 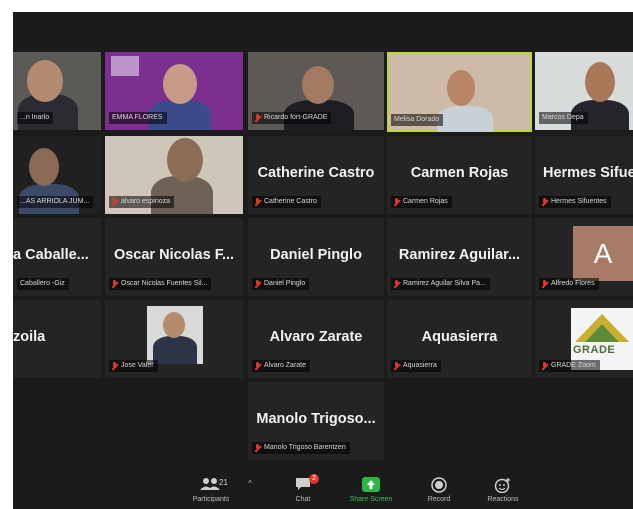 I want to click on reactions-button: Reactions, so click(x=503, y=490).